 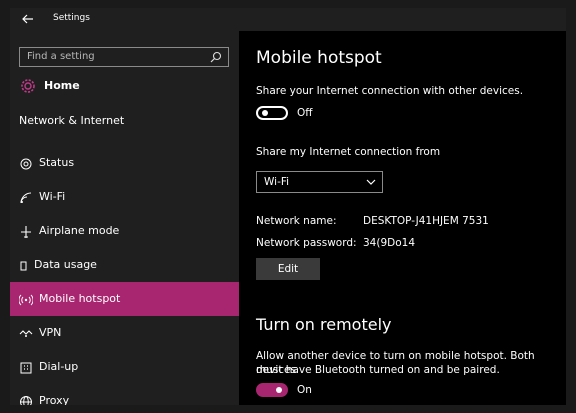 What do you see at coordinates (54, 399) in the screenshot?
I see `sidebar-item-label: Proxy` at bounding box center [54, 399].